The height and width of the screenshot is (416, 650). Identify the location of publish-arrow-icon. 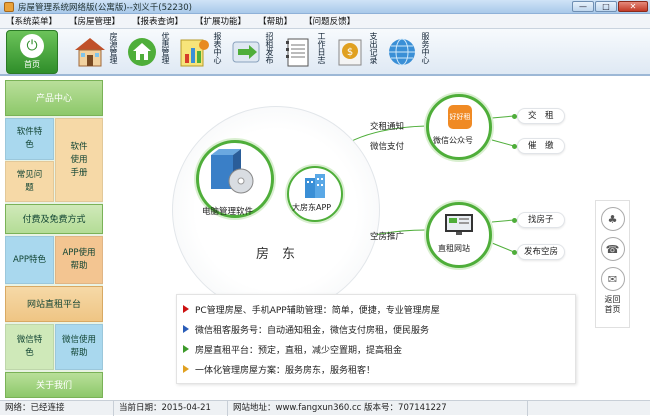
(246, 52).